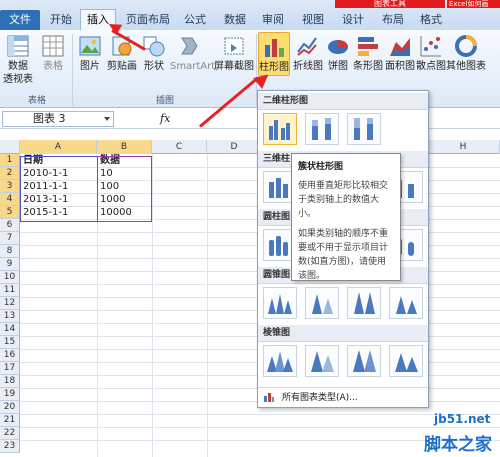 This screenshot has width=500, height=457. Describe the element at coordinates (61, 20) in the screenshot. I see `tab-home: 开始` at that location.